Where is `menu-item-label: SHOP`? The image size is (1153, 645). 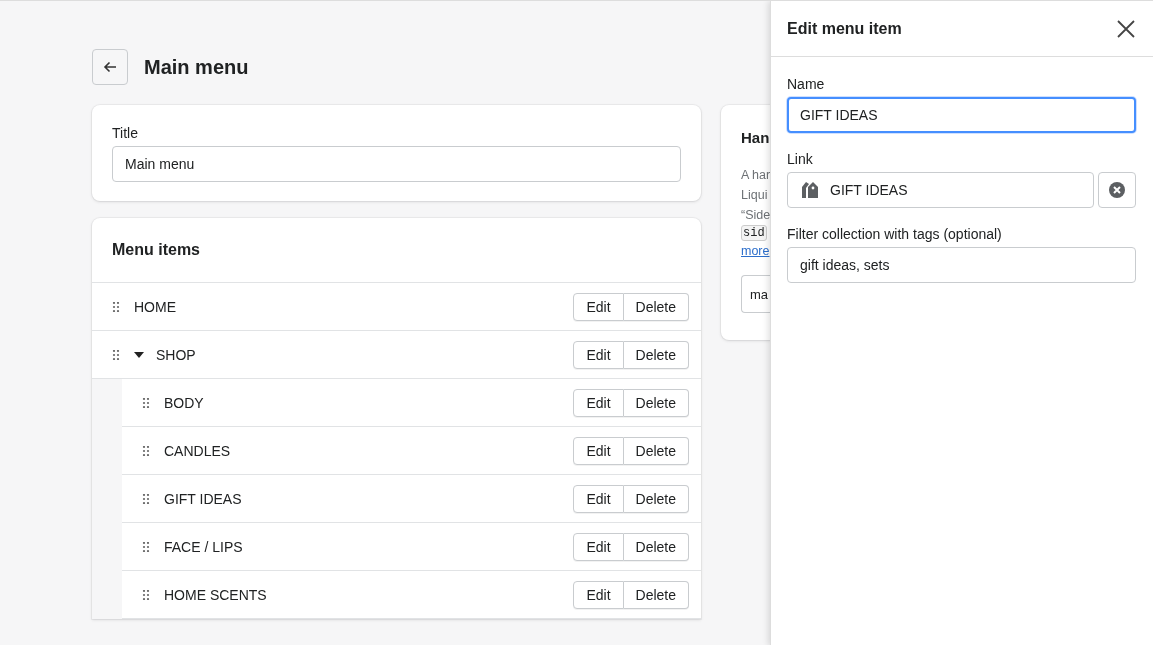
menu-item-label: SHOP is located at coordinates (176, 354).